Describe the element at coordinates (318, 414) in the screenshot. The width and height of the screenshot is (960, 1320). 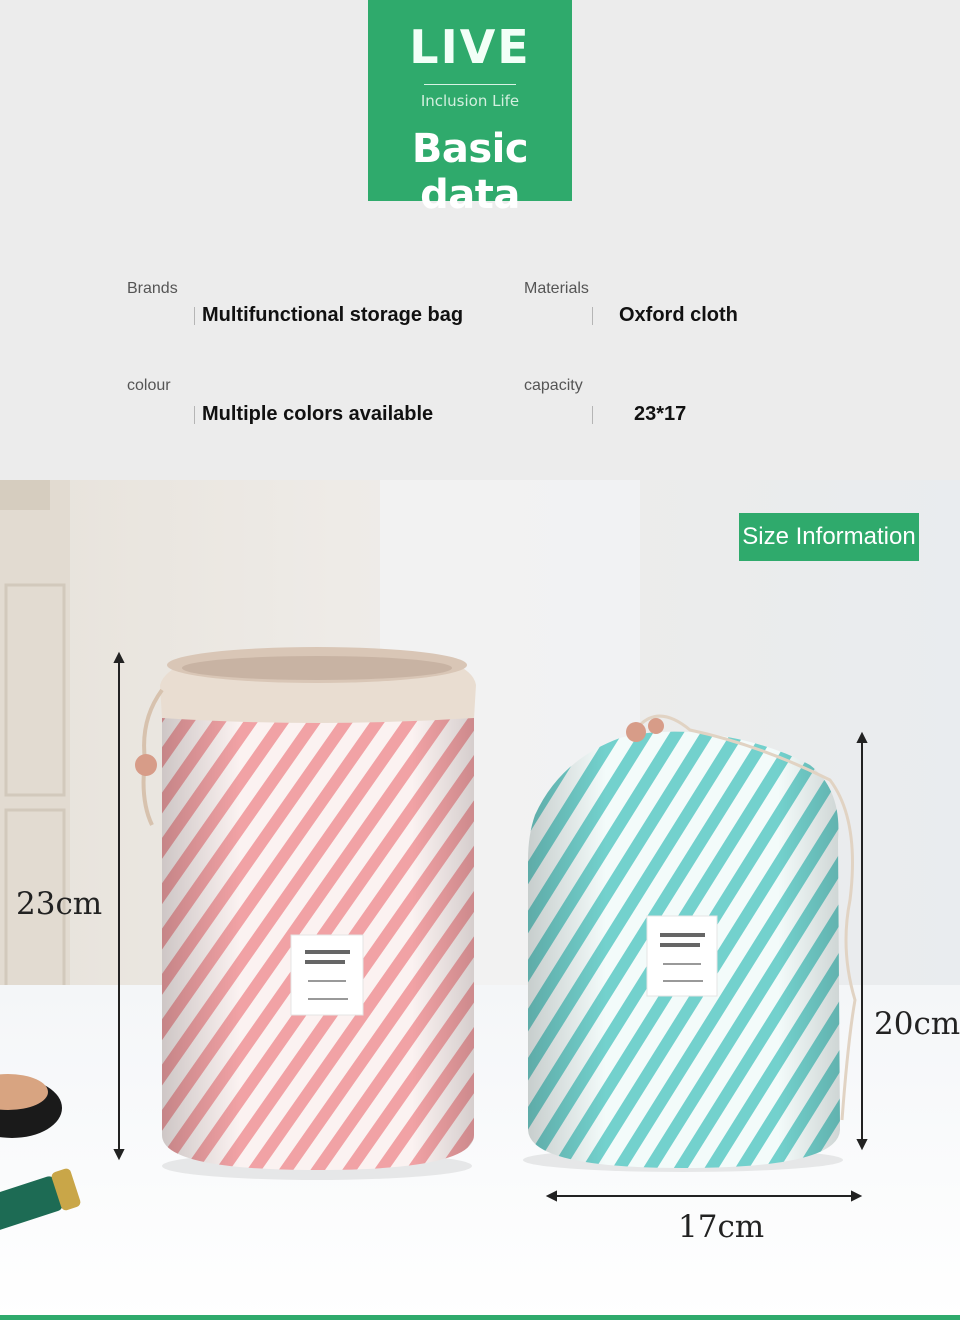
I see `colour-value: Multiple colors available` at that location.